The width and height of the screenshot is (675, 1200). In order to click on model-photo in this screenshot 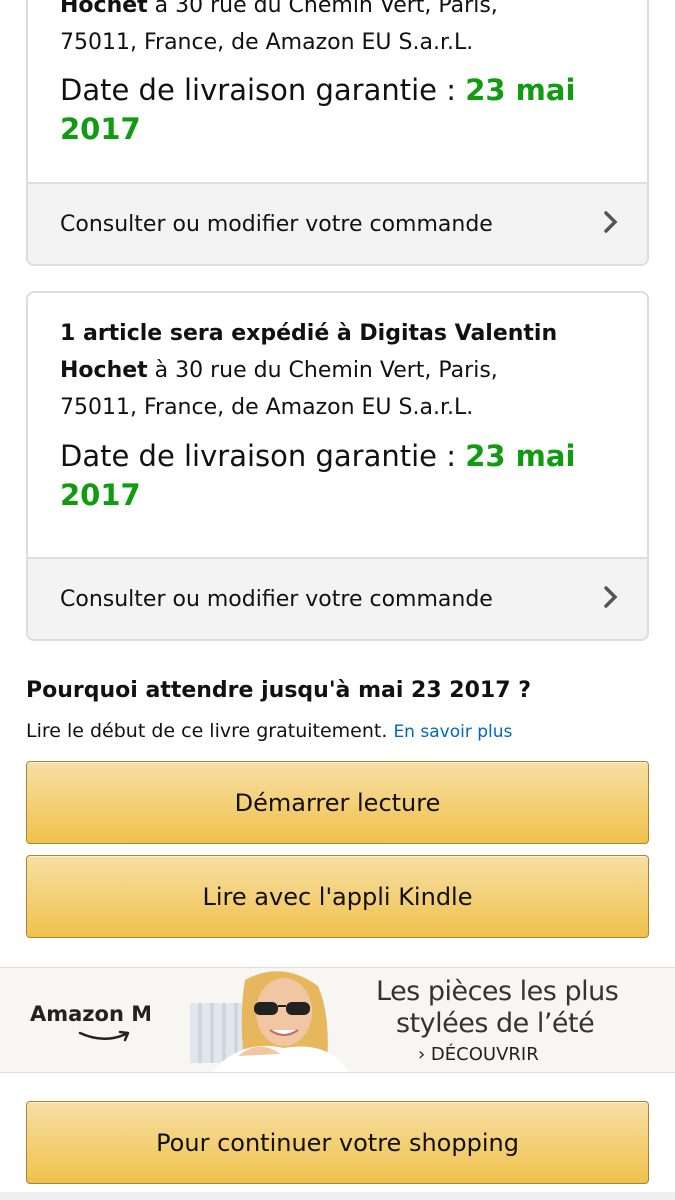, I will do `click(255, 1020)`.